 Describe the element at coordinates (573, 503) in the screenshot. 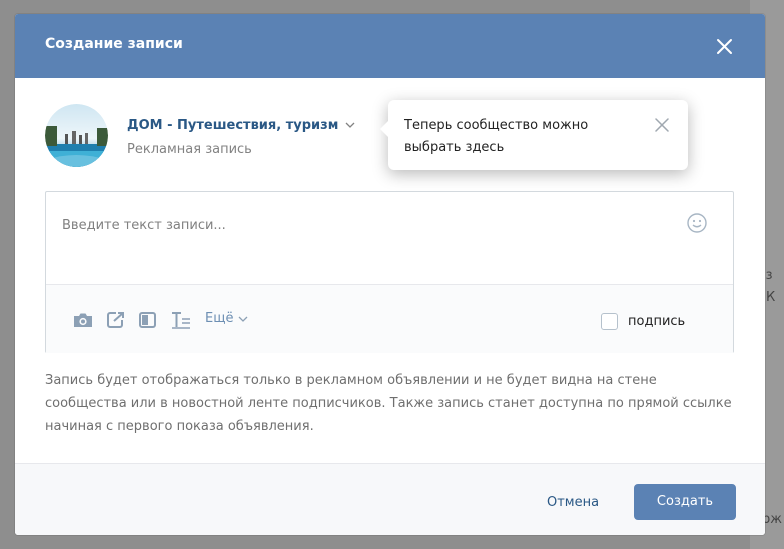

I see `cancel-button: Отмена` at that location.